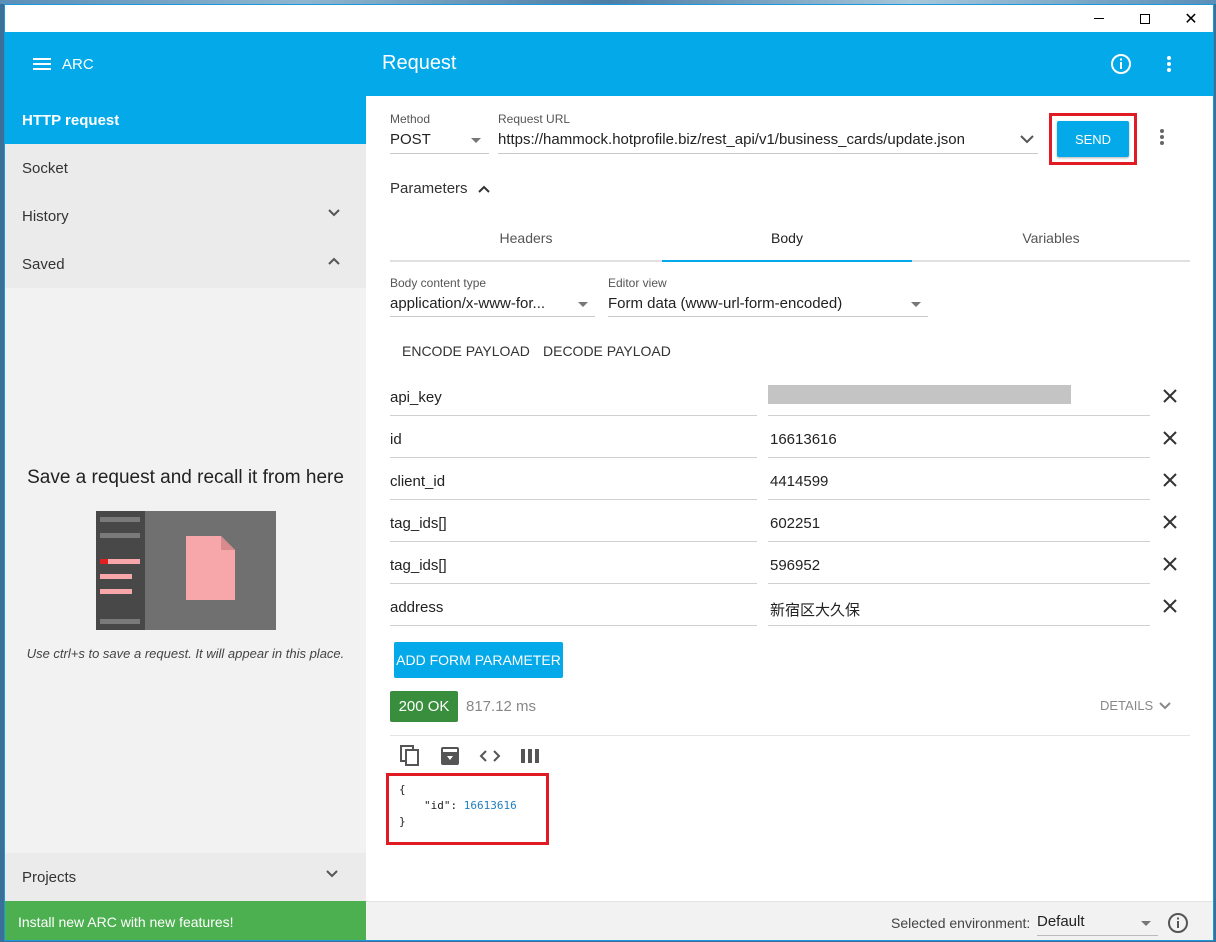 The image size is (1216, 942). I want to click on sidebar-header: ARC, so click(185, 64).